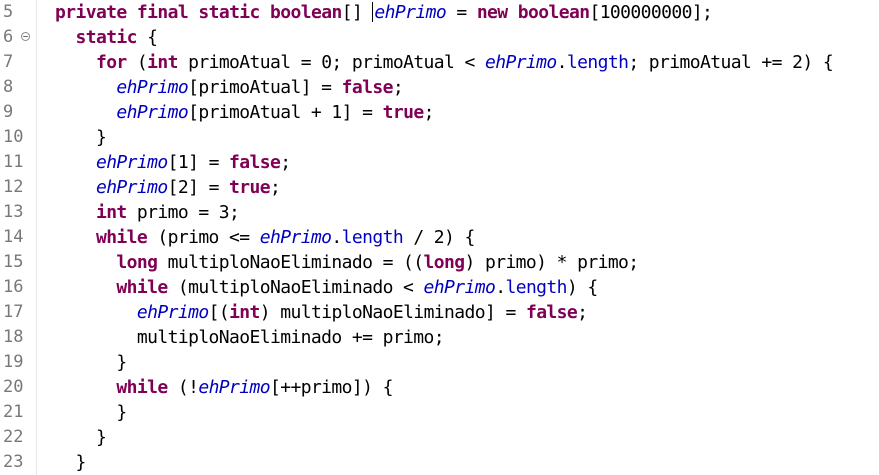 The image size is (879, 475). I want to click on code-text: ; primoAtual += 2) {, so click(731, 62).